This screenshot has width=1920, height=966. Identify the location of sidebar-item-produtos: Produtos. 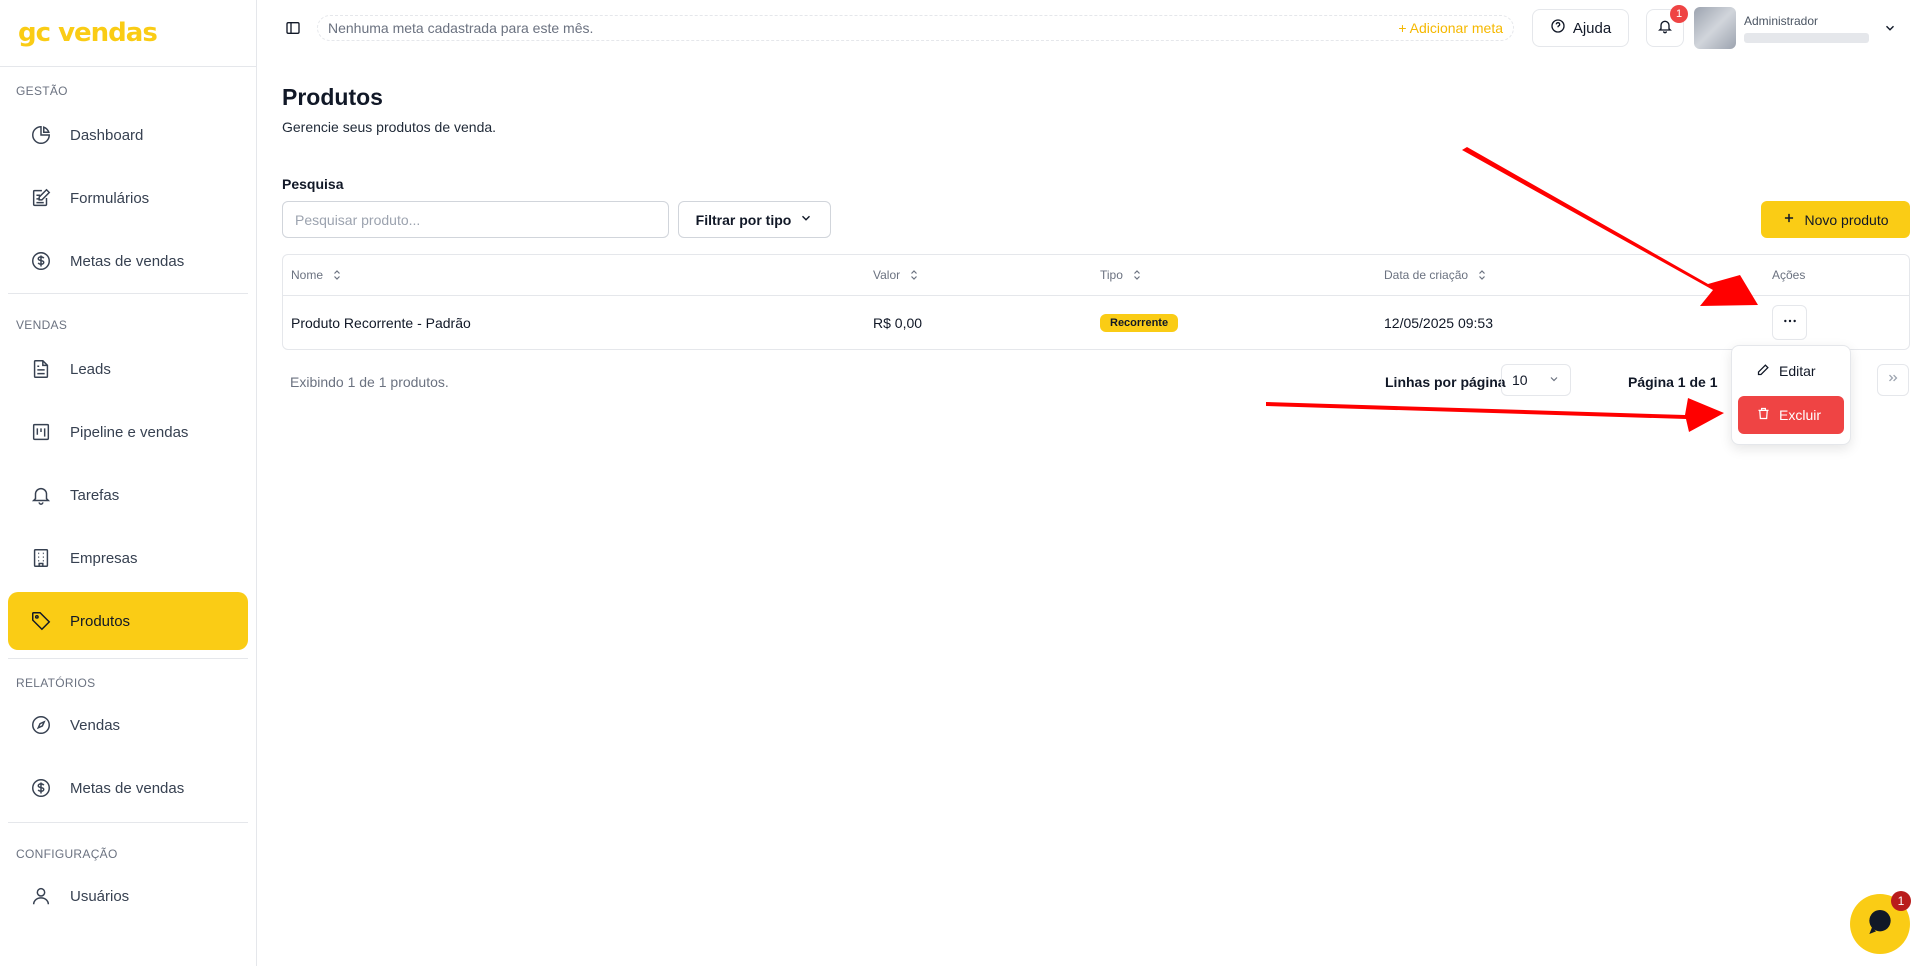
(128, 621).